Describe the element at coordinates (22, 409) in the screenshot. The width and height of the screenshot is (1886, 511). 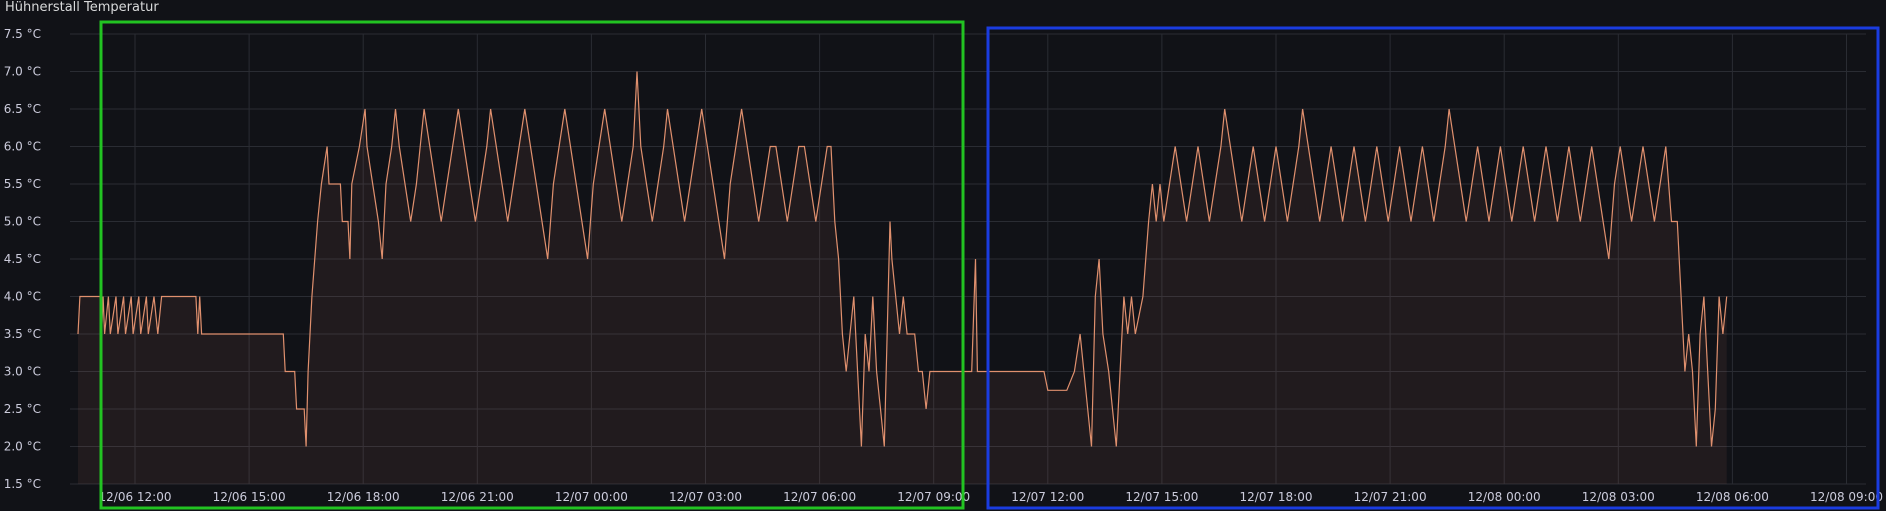
I see `y-tick-label: 2.5 °C` at that location.